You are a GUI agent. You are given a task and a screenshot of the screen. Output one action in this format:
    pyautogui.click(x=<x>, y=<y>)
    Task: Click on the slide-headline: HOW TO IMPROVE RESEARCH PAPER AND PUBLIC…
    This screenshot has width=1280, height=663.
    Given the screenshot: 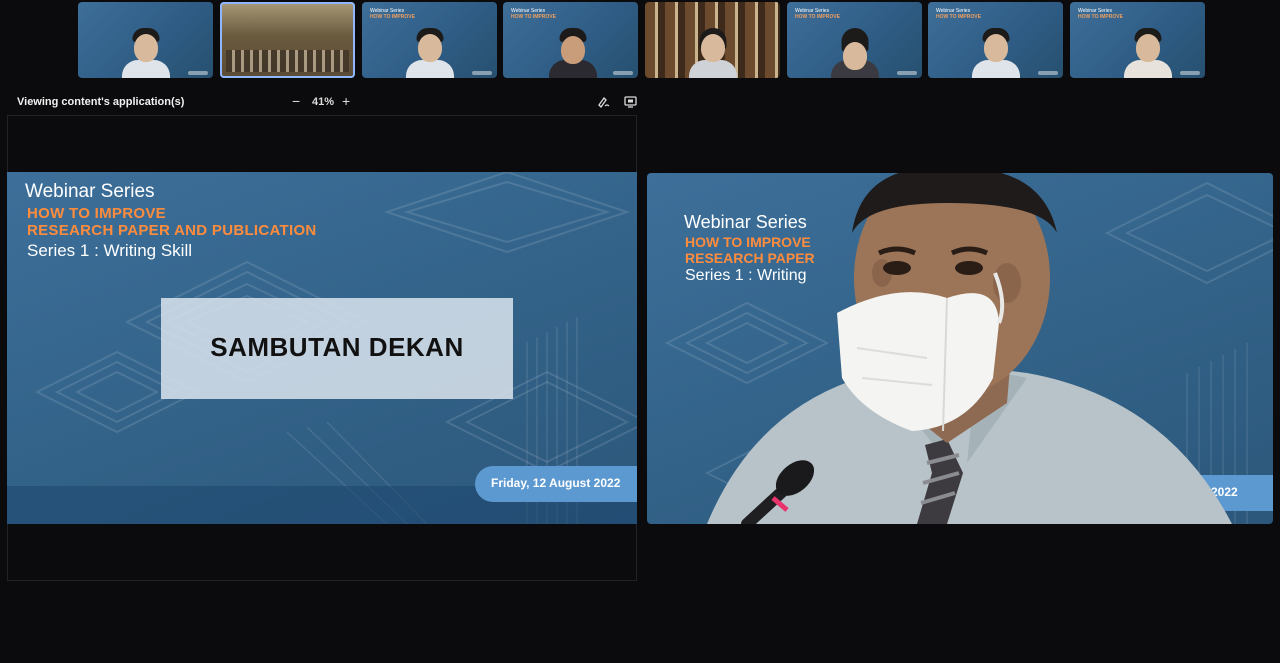 What is the action you would take?
    pyautogui.click(x=172, y=222)
    